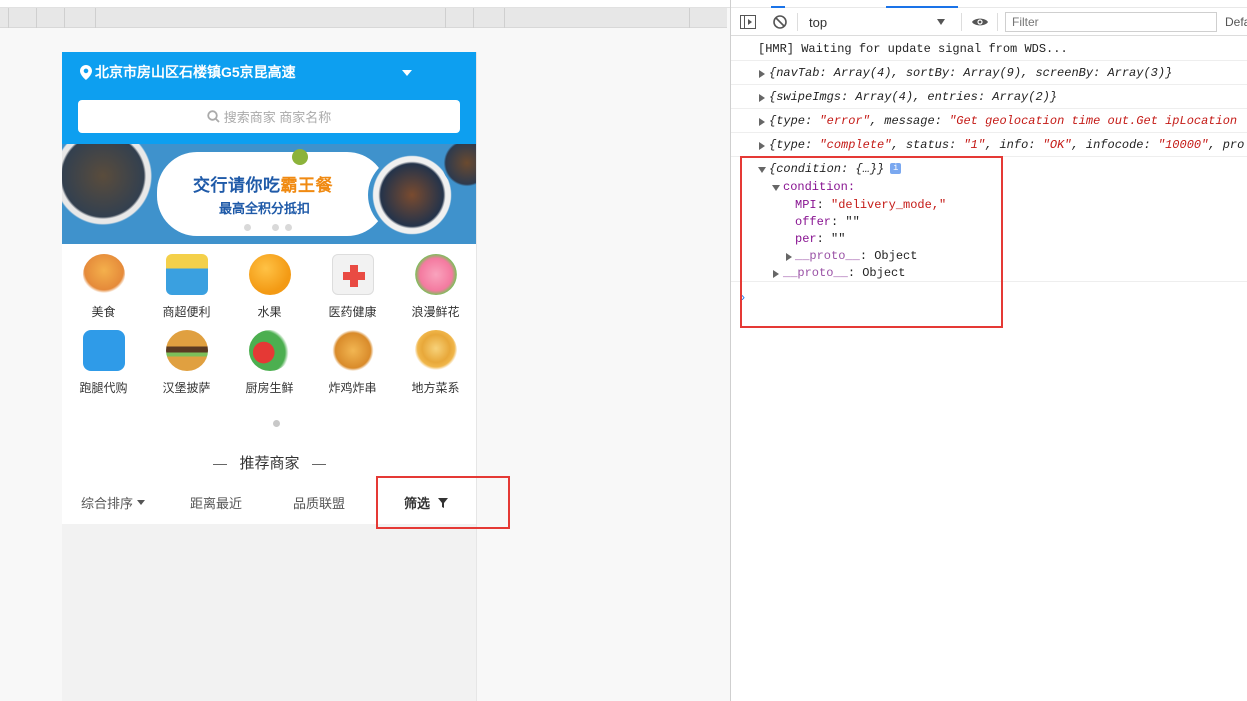 This screenshot has width=1247, height=701. Describe the element at coordinates (186, 312) in the screenshot. I see `category-label: 商超便利` at that location.